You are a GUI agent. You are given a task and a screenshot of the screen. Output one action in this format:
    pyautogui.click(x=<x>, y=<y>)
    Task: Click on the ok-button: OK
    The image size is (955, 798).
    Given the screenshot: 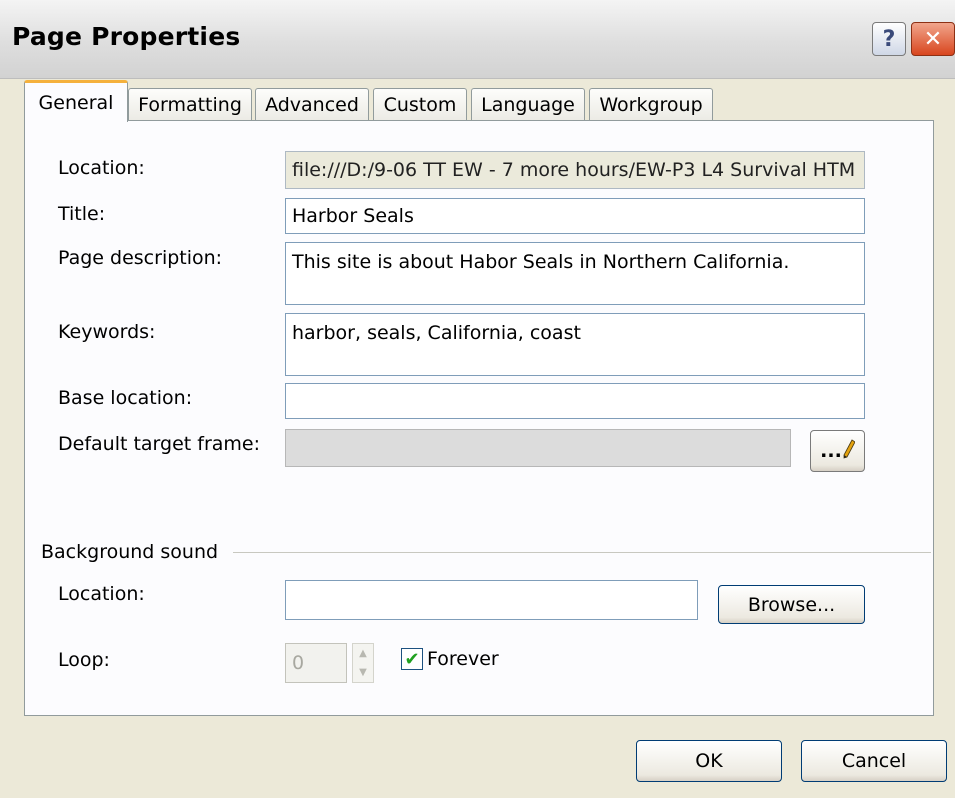 What is the action you would take?
    pyautogui.click(x=709, y=761)
    